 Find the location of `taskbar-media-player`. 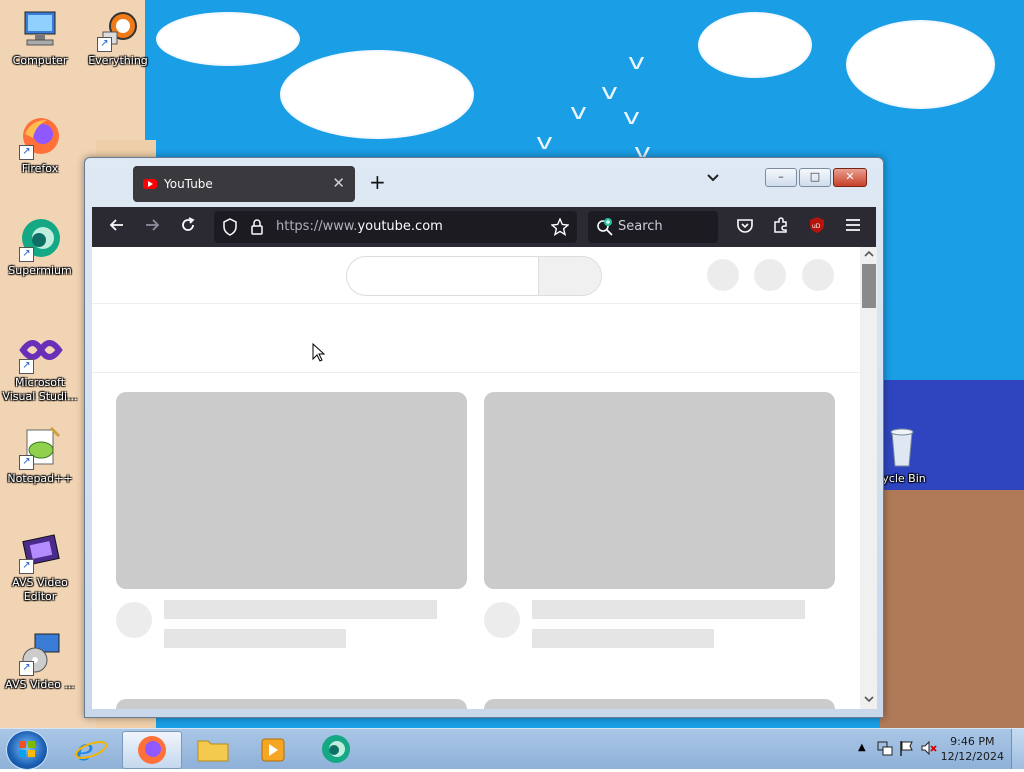

taskbar-media-player is located at coordinates (273, 749).